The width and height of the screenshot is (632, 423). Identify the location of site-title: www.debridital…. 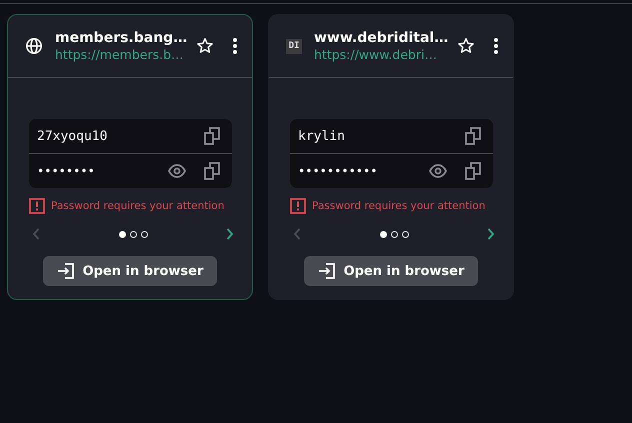
(382, 38).